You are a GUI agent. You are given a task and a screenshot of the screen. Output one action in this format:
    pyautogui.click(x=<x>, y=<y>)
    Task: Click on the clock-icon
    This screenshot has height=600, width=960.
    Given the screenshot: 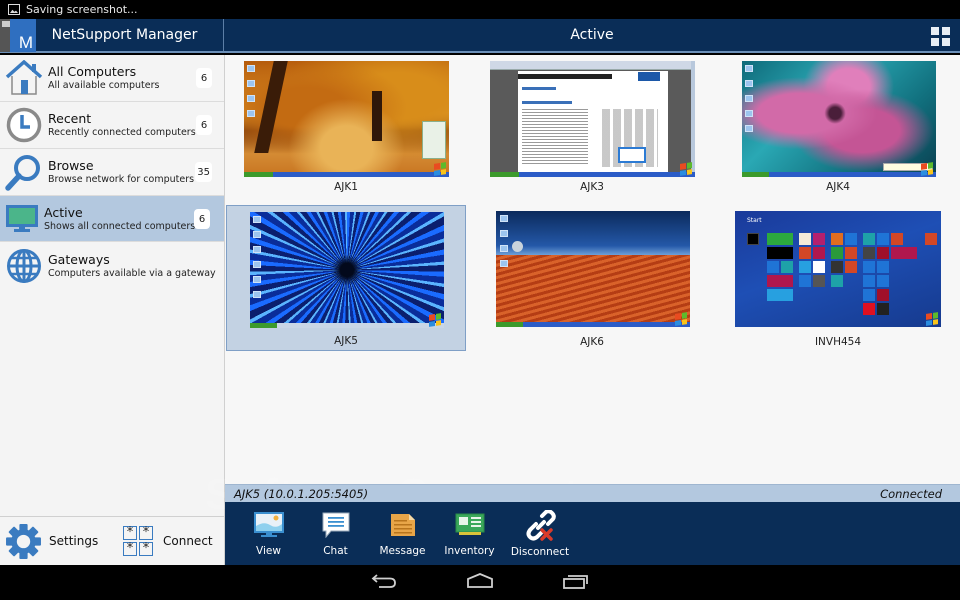 What is the action you would take?
    pyautogui.click(x=24, y=125)
    